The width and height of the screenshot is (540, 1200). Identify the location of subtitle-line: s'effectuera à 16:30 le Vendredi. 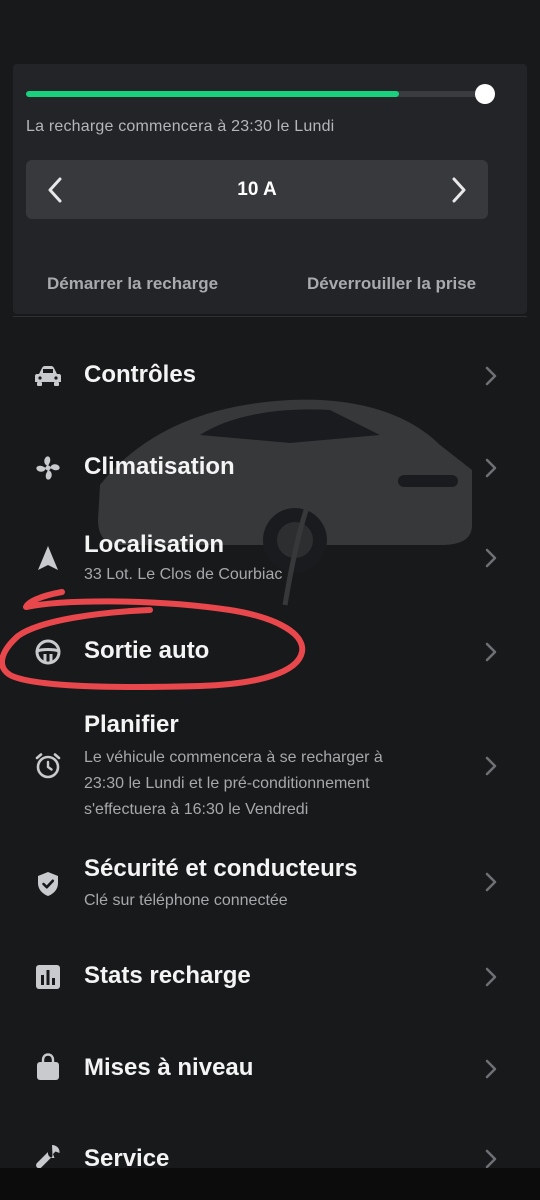
(196, 809).